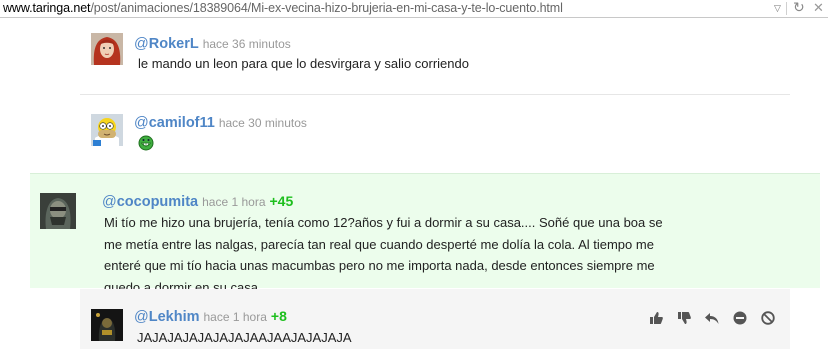  I want to click on comment-username: @Lekhim, so click(167, 317).